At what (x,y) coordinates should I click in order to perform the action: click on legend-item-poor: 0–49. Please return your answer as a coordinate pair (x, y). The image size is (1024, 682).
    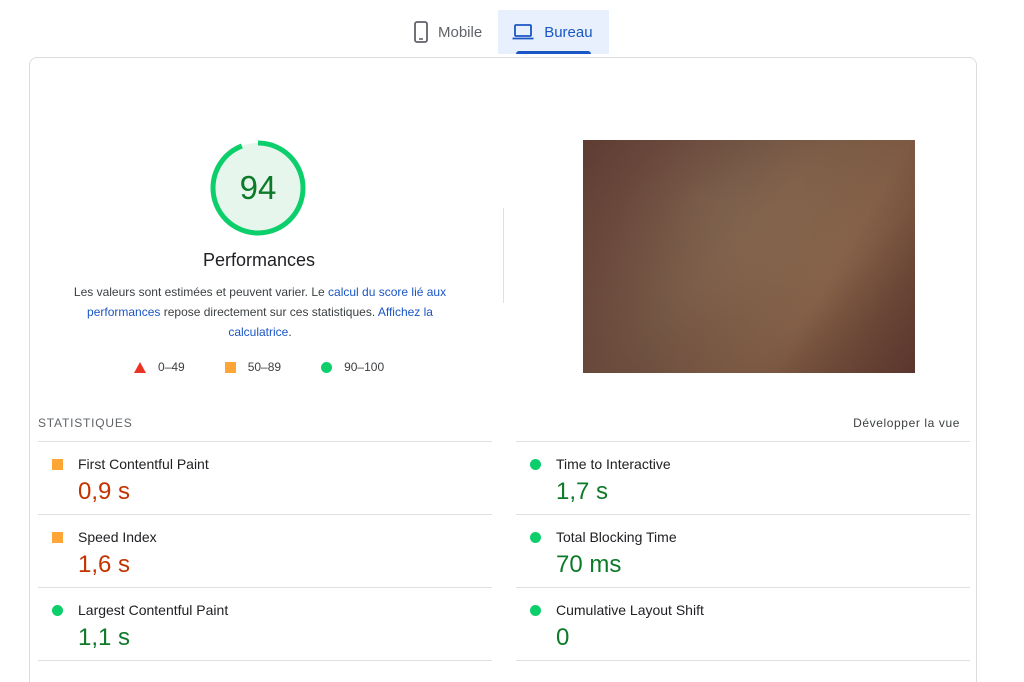
    Looking at the image, I should click on (159, 367).